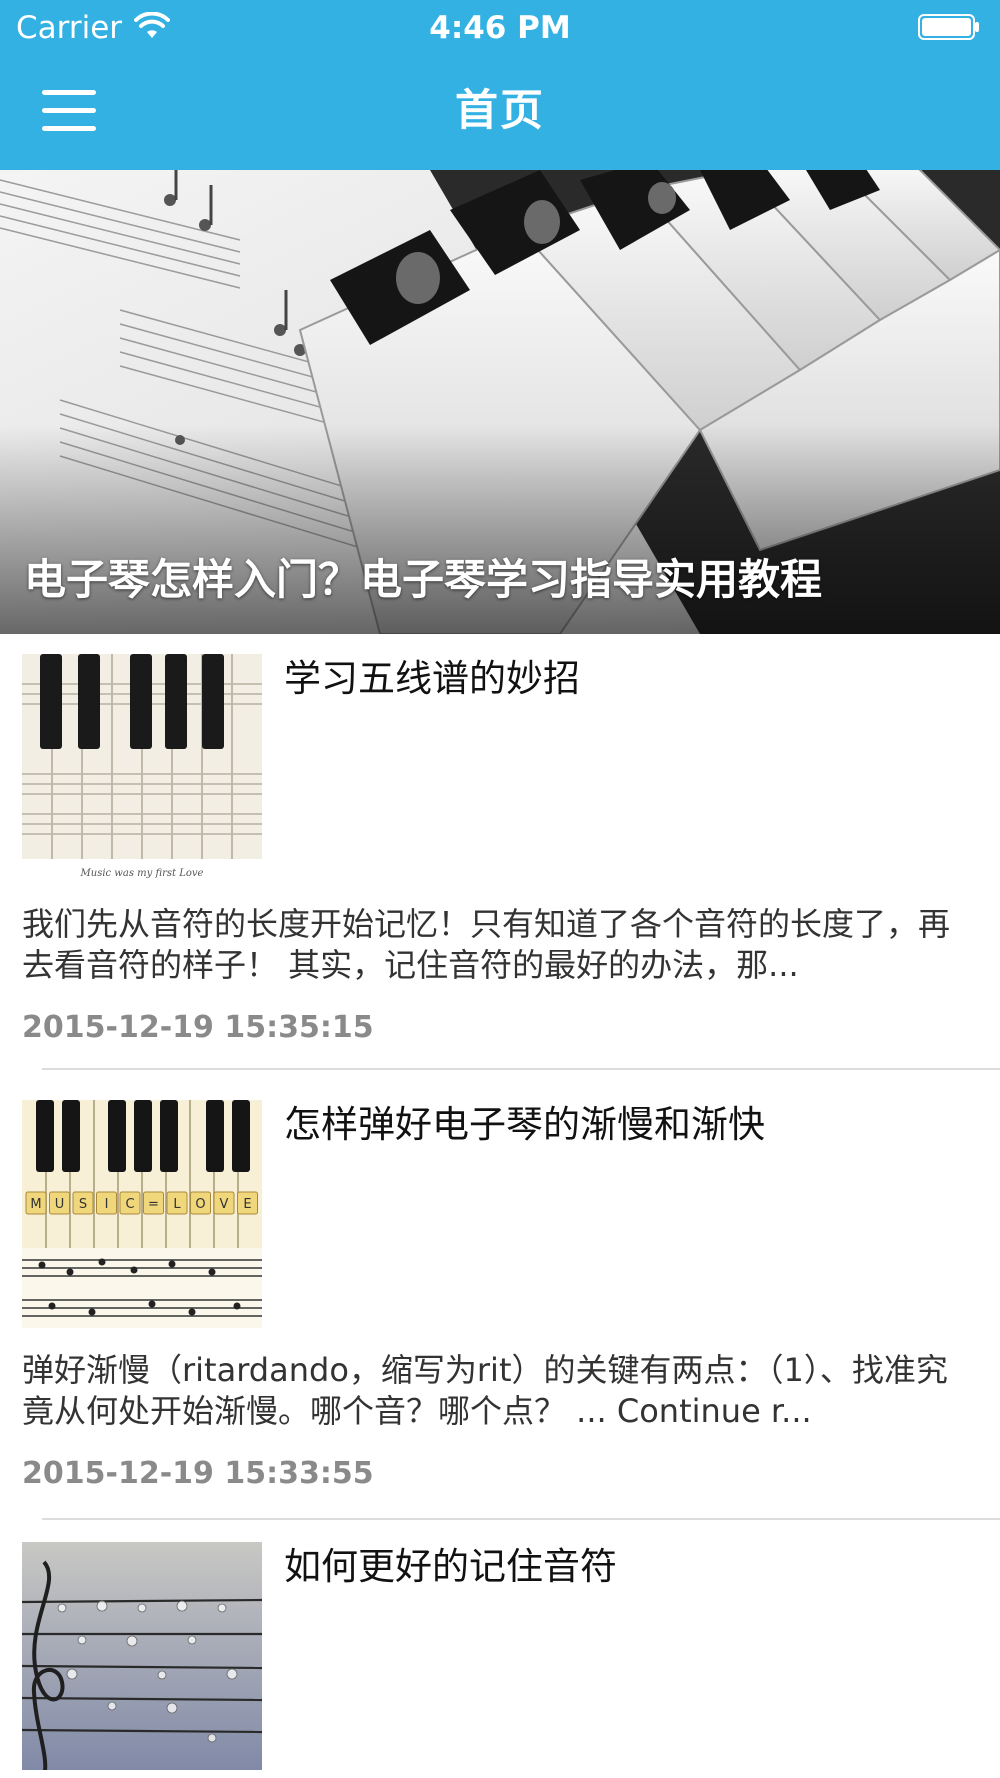 Image resolution: width=1000 pixels, height=1778 pixels. I want to click on letter-tile-text: O, so click(200, 1204).